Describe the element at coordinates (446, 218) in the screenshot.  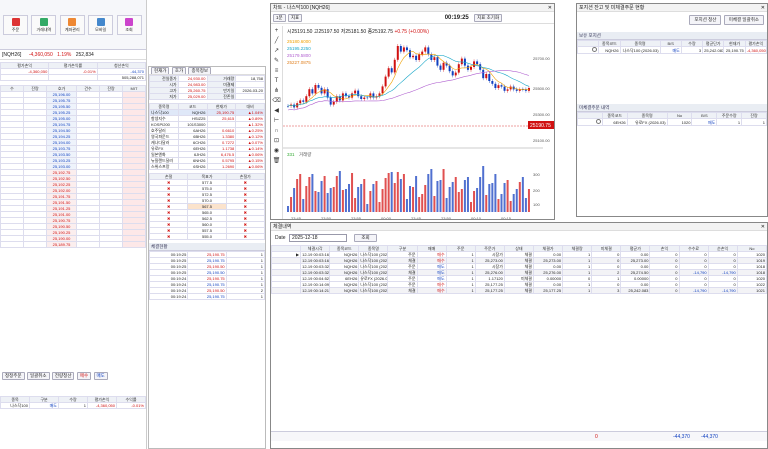
I see `x-tick: 23:50` at that location.